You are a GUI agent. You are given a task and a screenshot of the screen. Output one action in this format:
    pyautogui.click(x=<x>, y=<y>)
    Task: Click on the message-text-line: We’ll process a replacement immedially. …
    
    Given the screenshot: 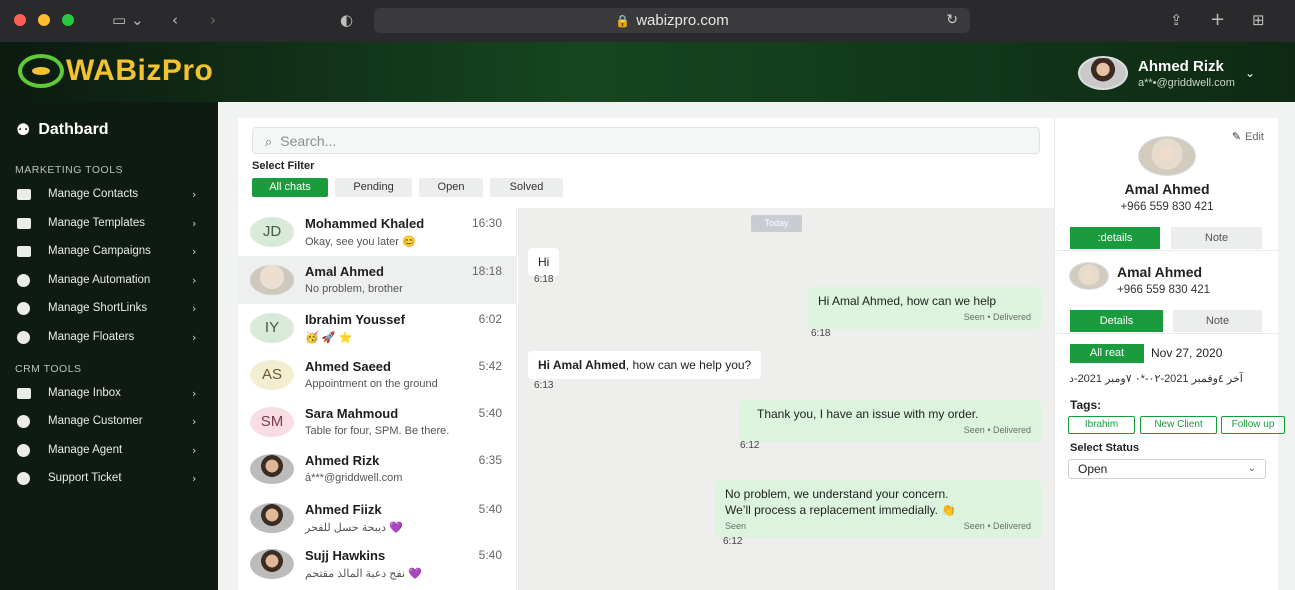 What is the action you would take?
    pyautogui.click(x=841, y=510)
    